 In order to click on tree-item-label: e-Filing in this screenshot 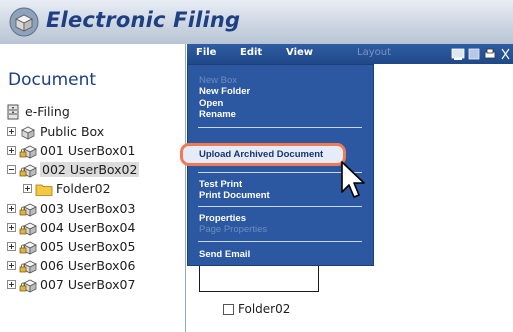, I will do `click(47, 111)`.